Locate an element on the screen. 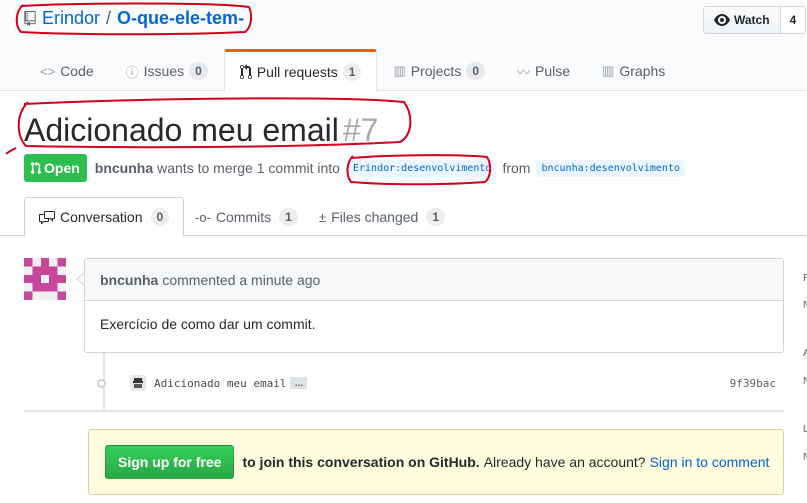 The height and width of the screenshot is (503, 807). base-ref: Erindor:desenvolvimento is located at coordinates (422, 168).